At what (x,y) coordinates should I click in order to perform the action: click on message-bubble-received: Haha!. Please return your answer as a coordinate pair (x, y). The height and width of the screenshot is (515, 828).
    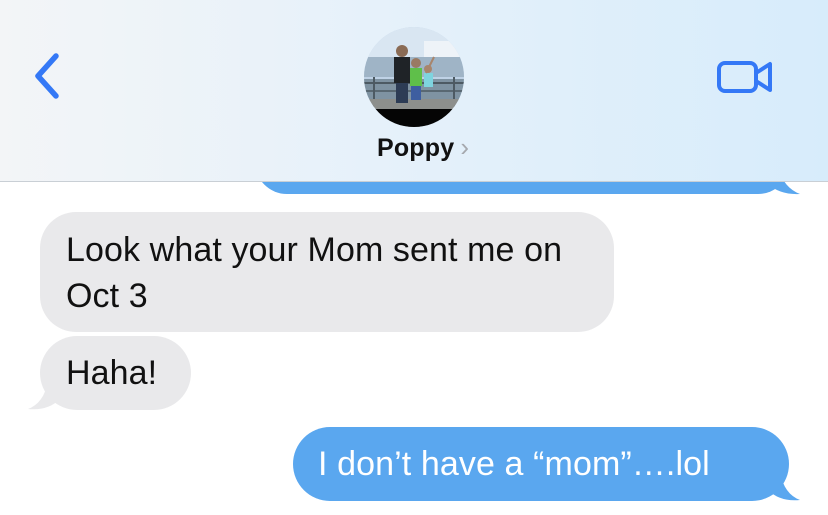
    Looking at the image, I should click on (115, 373).